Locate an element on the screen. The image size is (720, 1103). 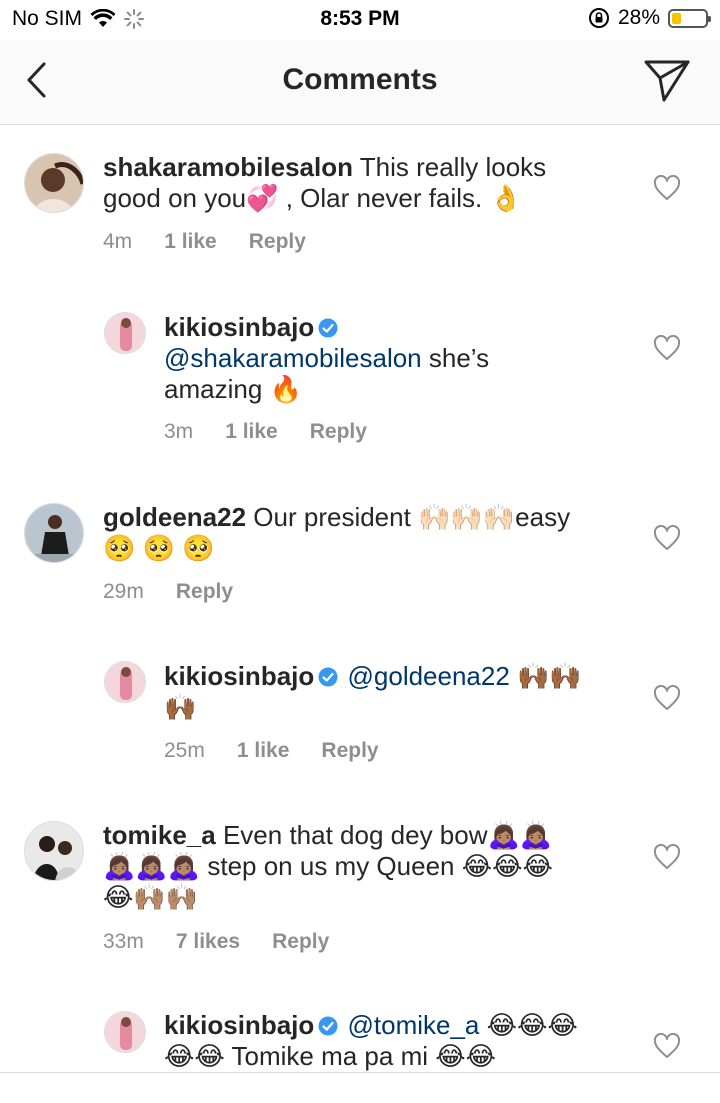
username: tomike_a is located at coordinates (159, 835).